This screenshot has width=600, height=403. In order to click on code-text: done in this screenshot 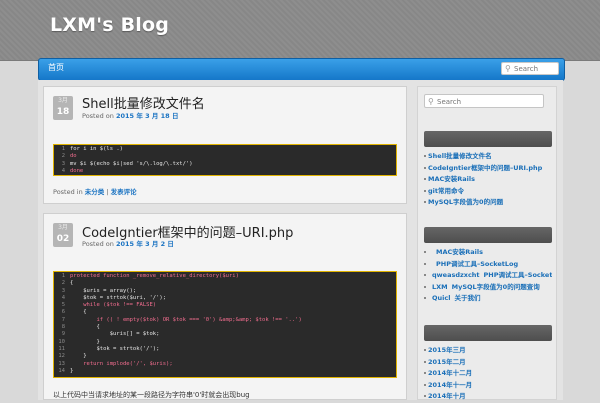, I will do `click(77, 170)`.